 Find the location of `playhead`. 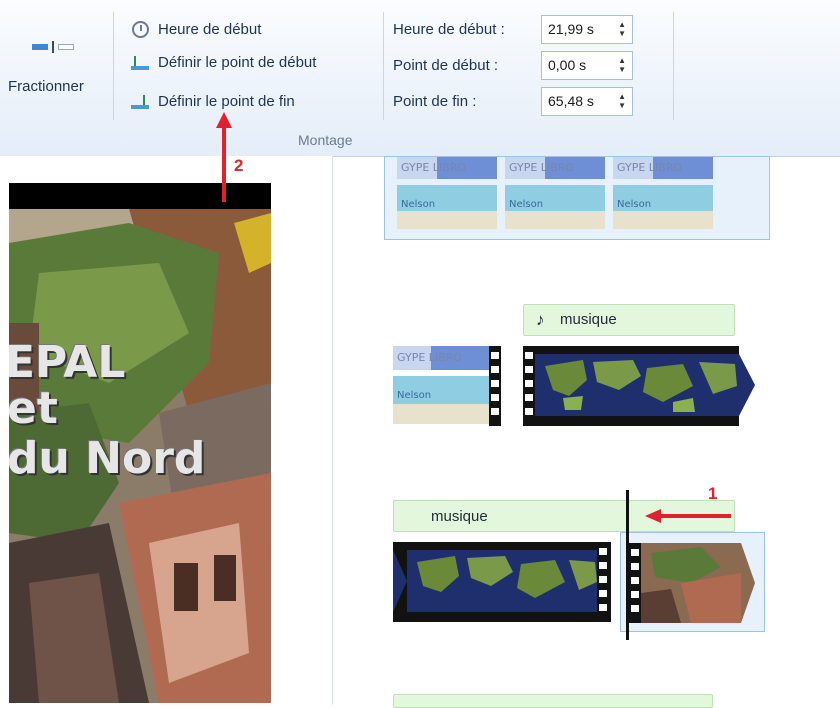

playhead is located at coordinates (627, 565).